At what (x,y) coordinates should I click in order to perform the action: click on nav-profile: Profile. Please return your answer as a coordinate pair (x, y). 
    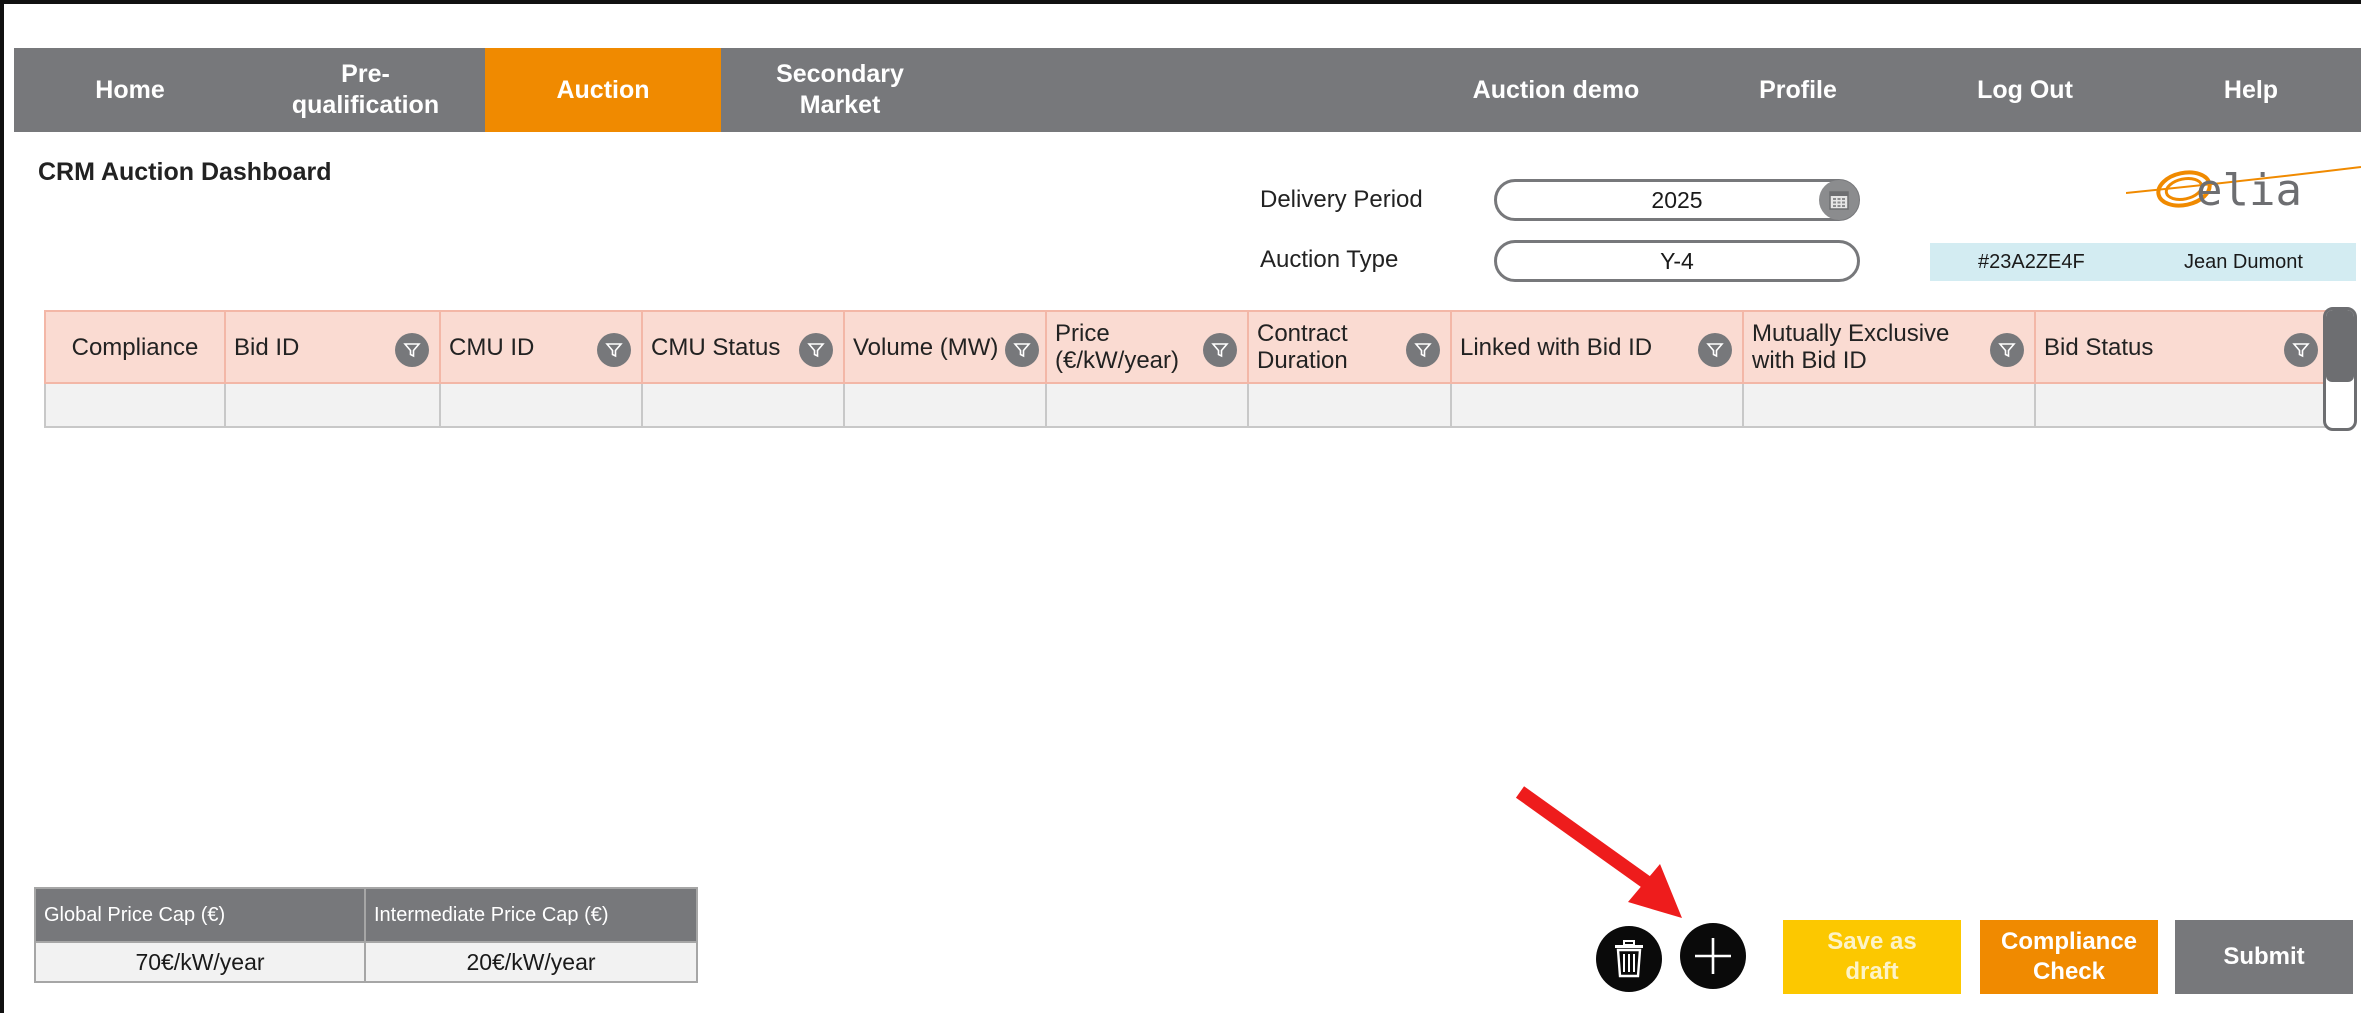
    Looking at the image, I should click on (1798, 90).